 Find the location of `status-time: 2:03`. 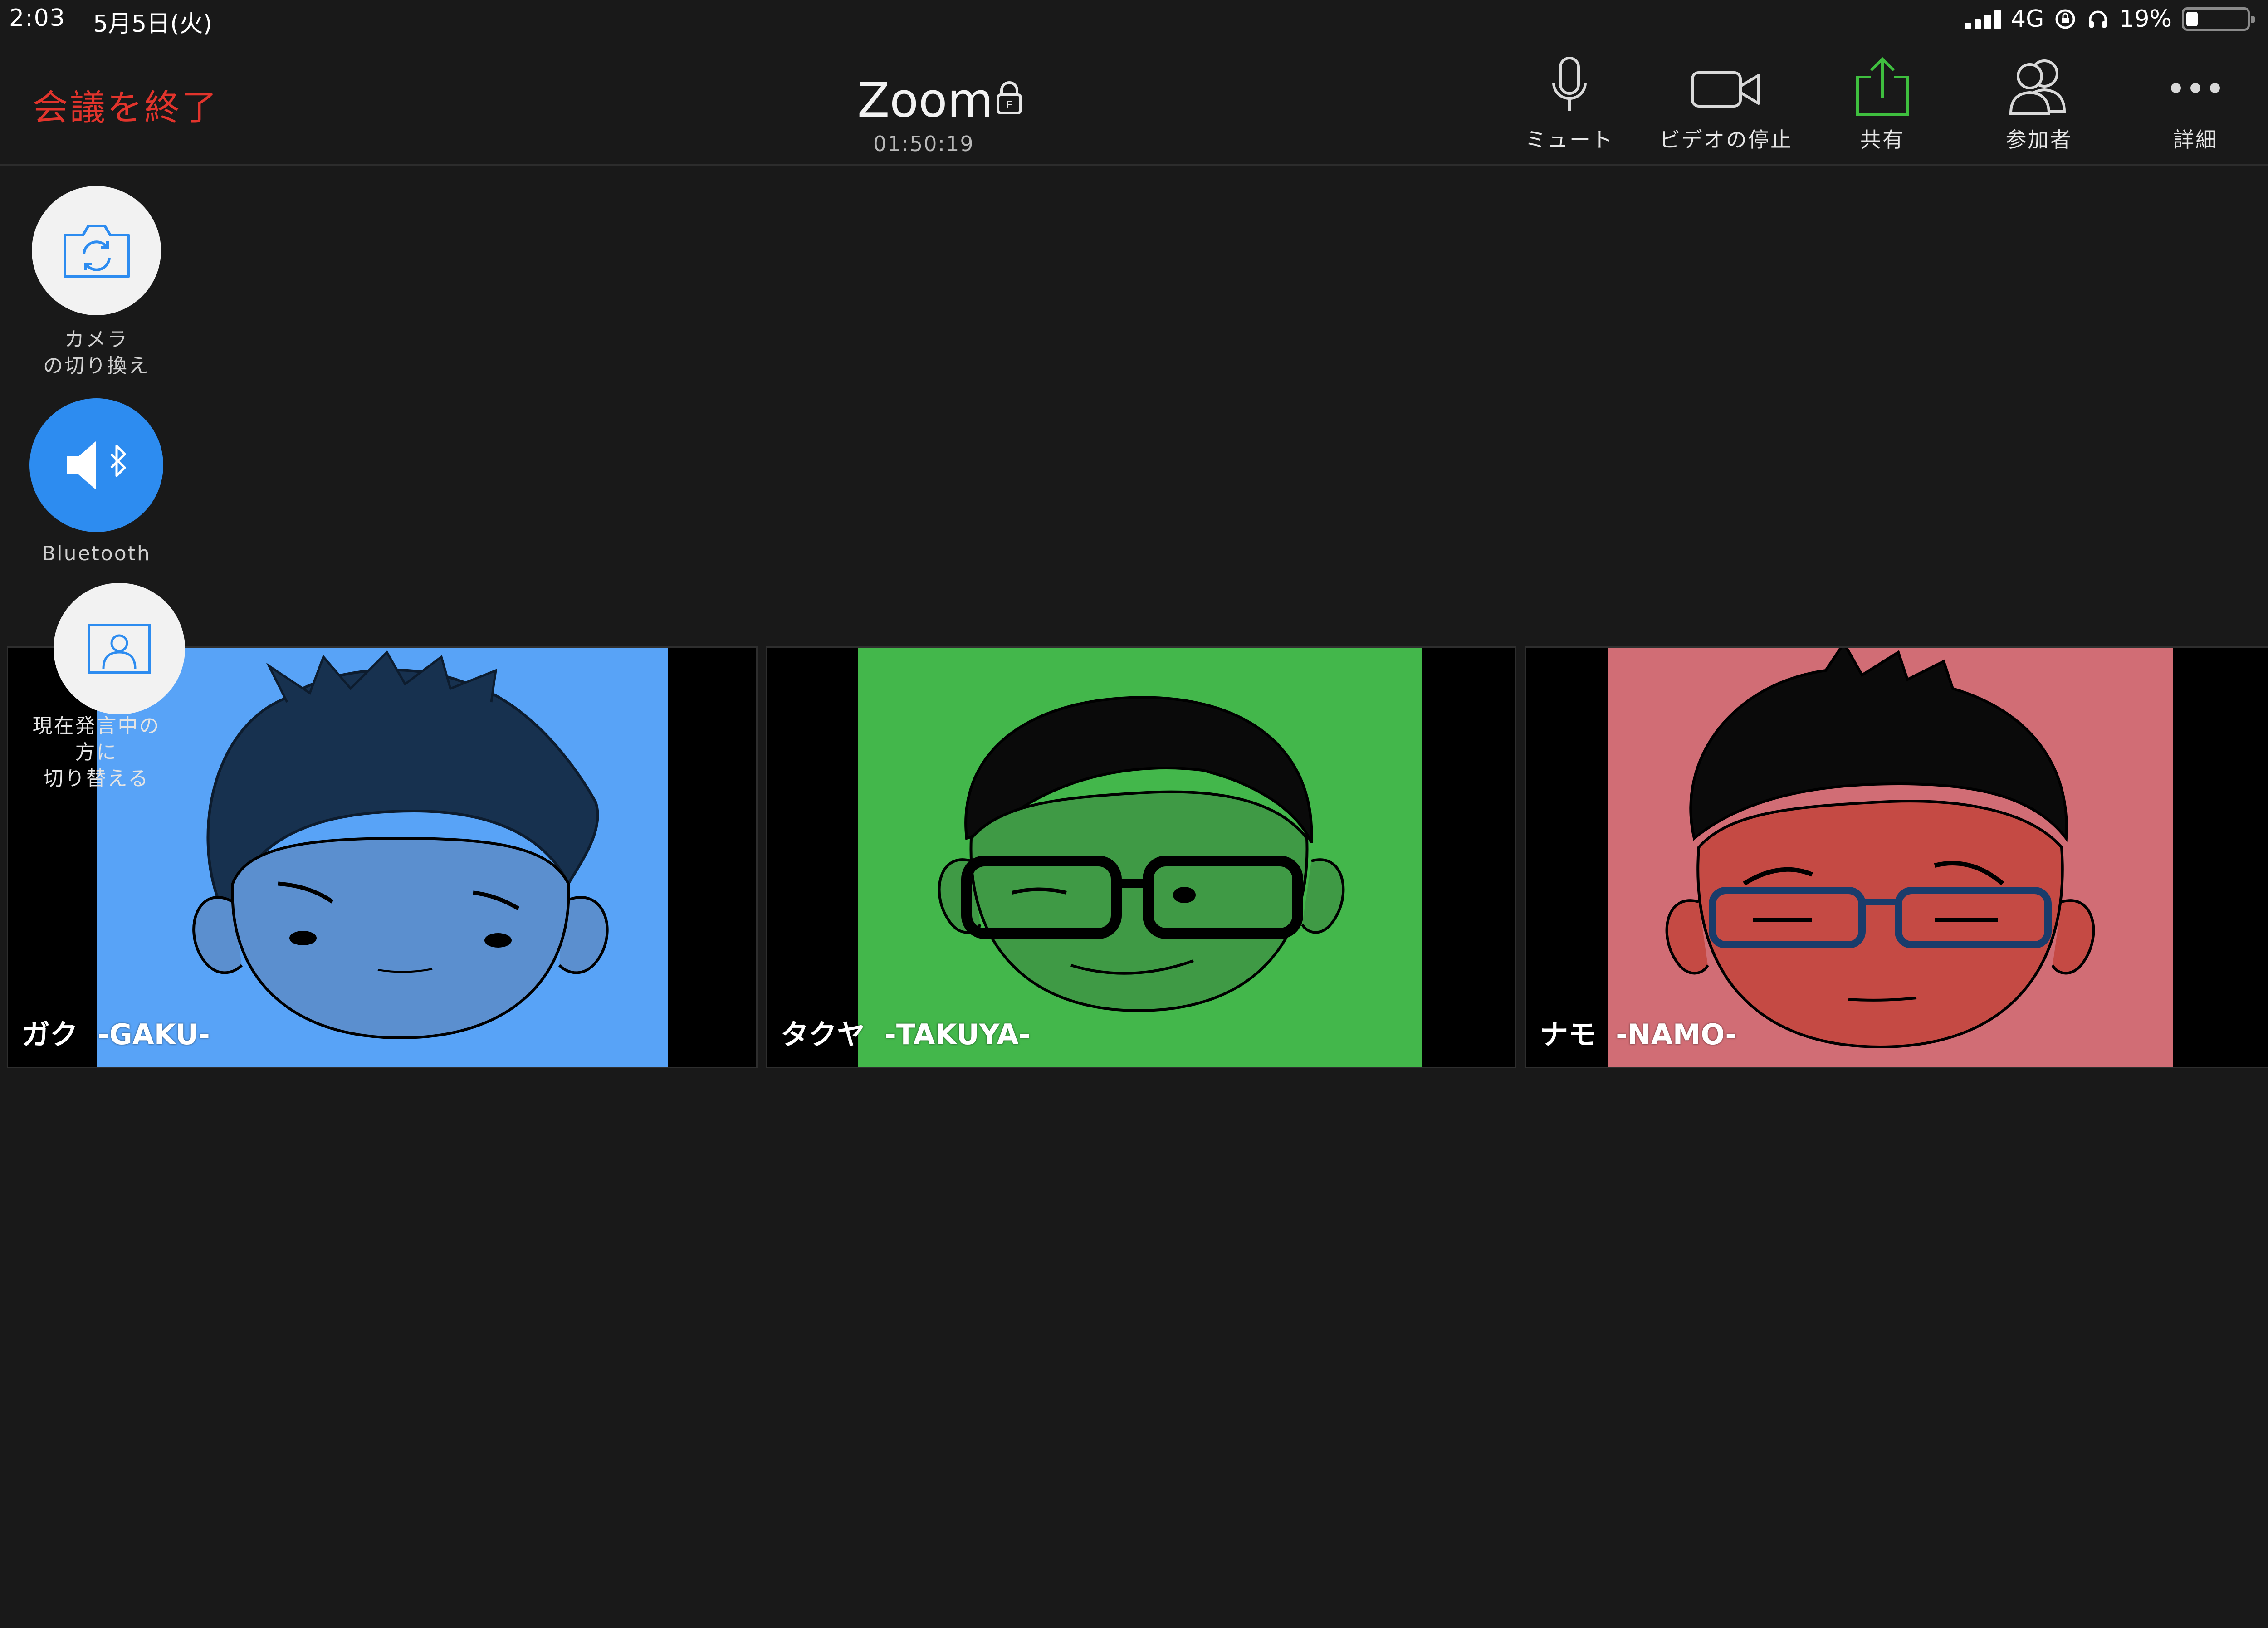

status-time: 2:03 is located at coordinates (38, 18).